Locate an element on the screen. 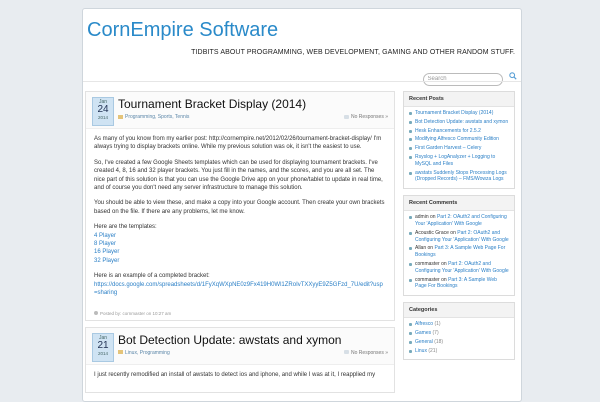 This screenshot has height=402, width=600. date-badge: Jan 24 2014 is located at coordinates (103, 111).